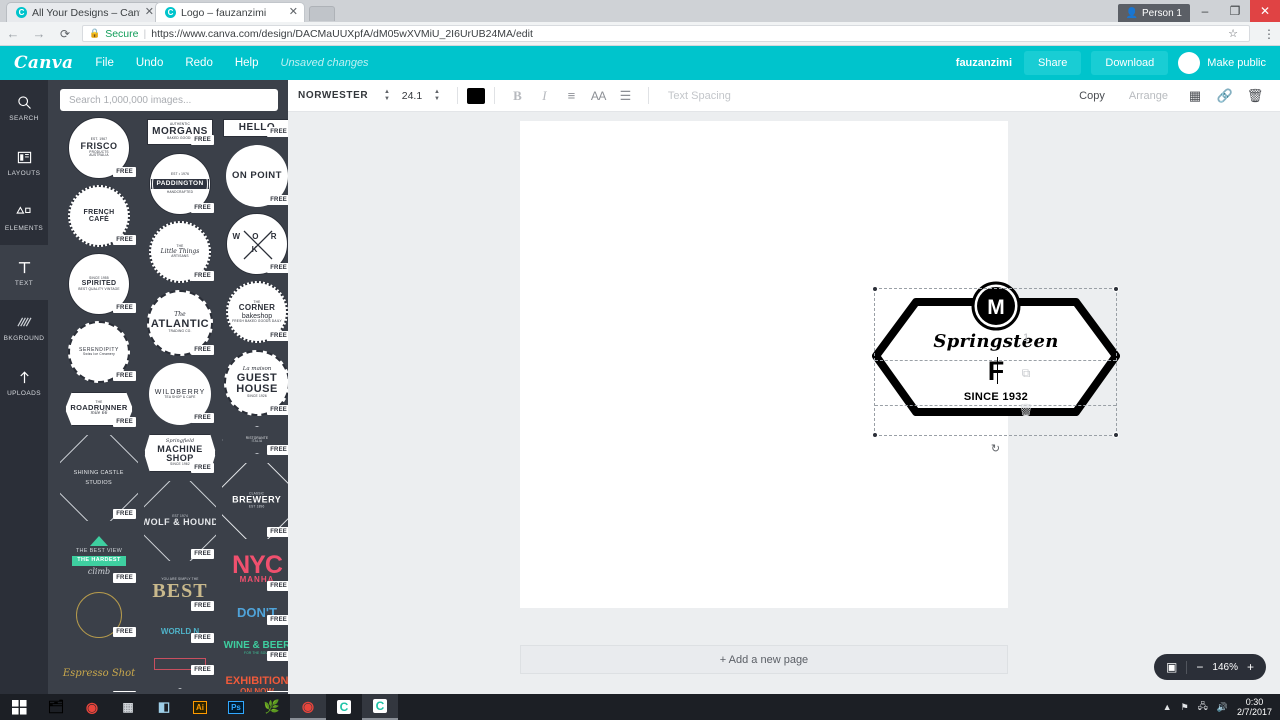 The width and height of the screenshot is (1280, 720). I want to click on taskbar-app-file-explorer: 🗂, so click(56, 707).